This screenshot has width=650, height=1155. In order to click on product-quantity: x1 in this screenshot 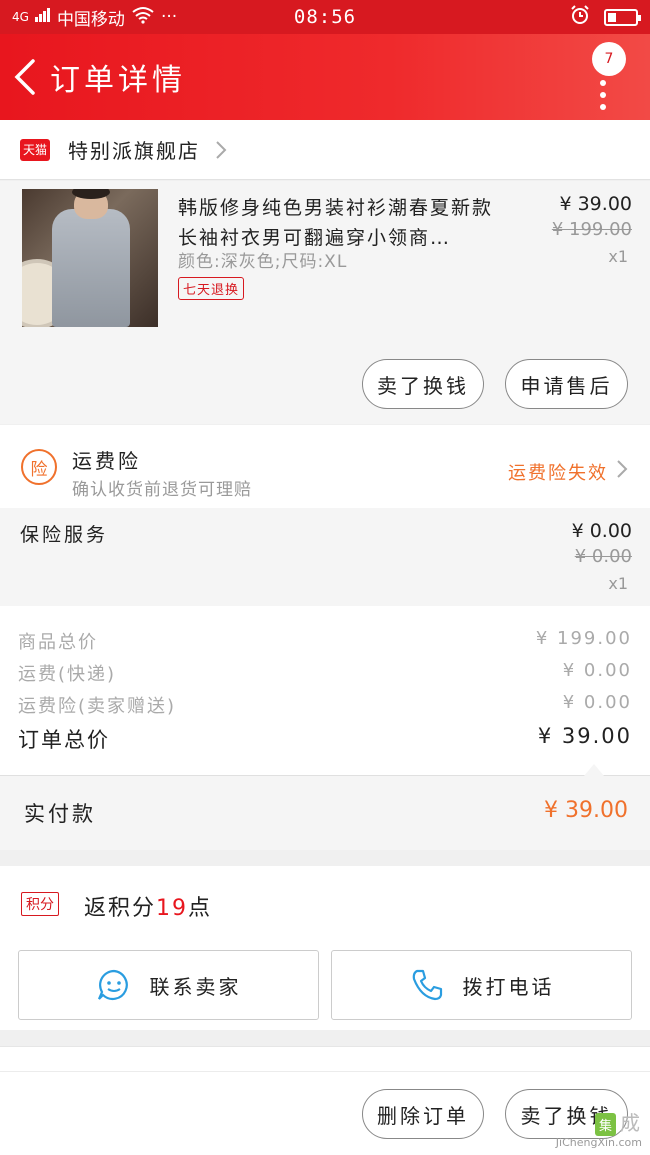, I will do `click(618, 256)`.